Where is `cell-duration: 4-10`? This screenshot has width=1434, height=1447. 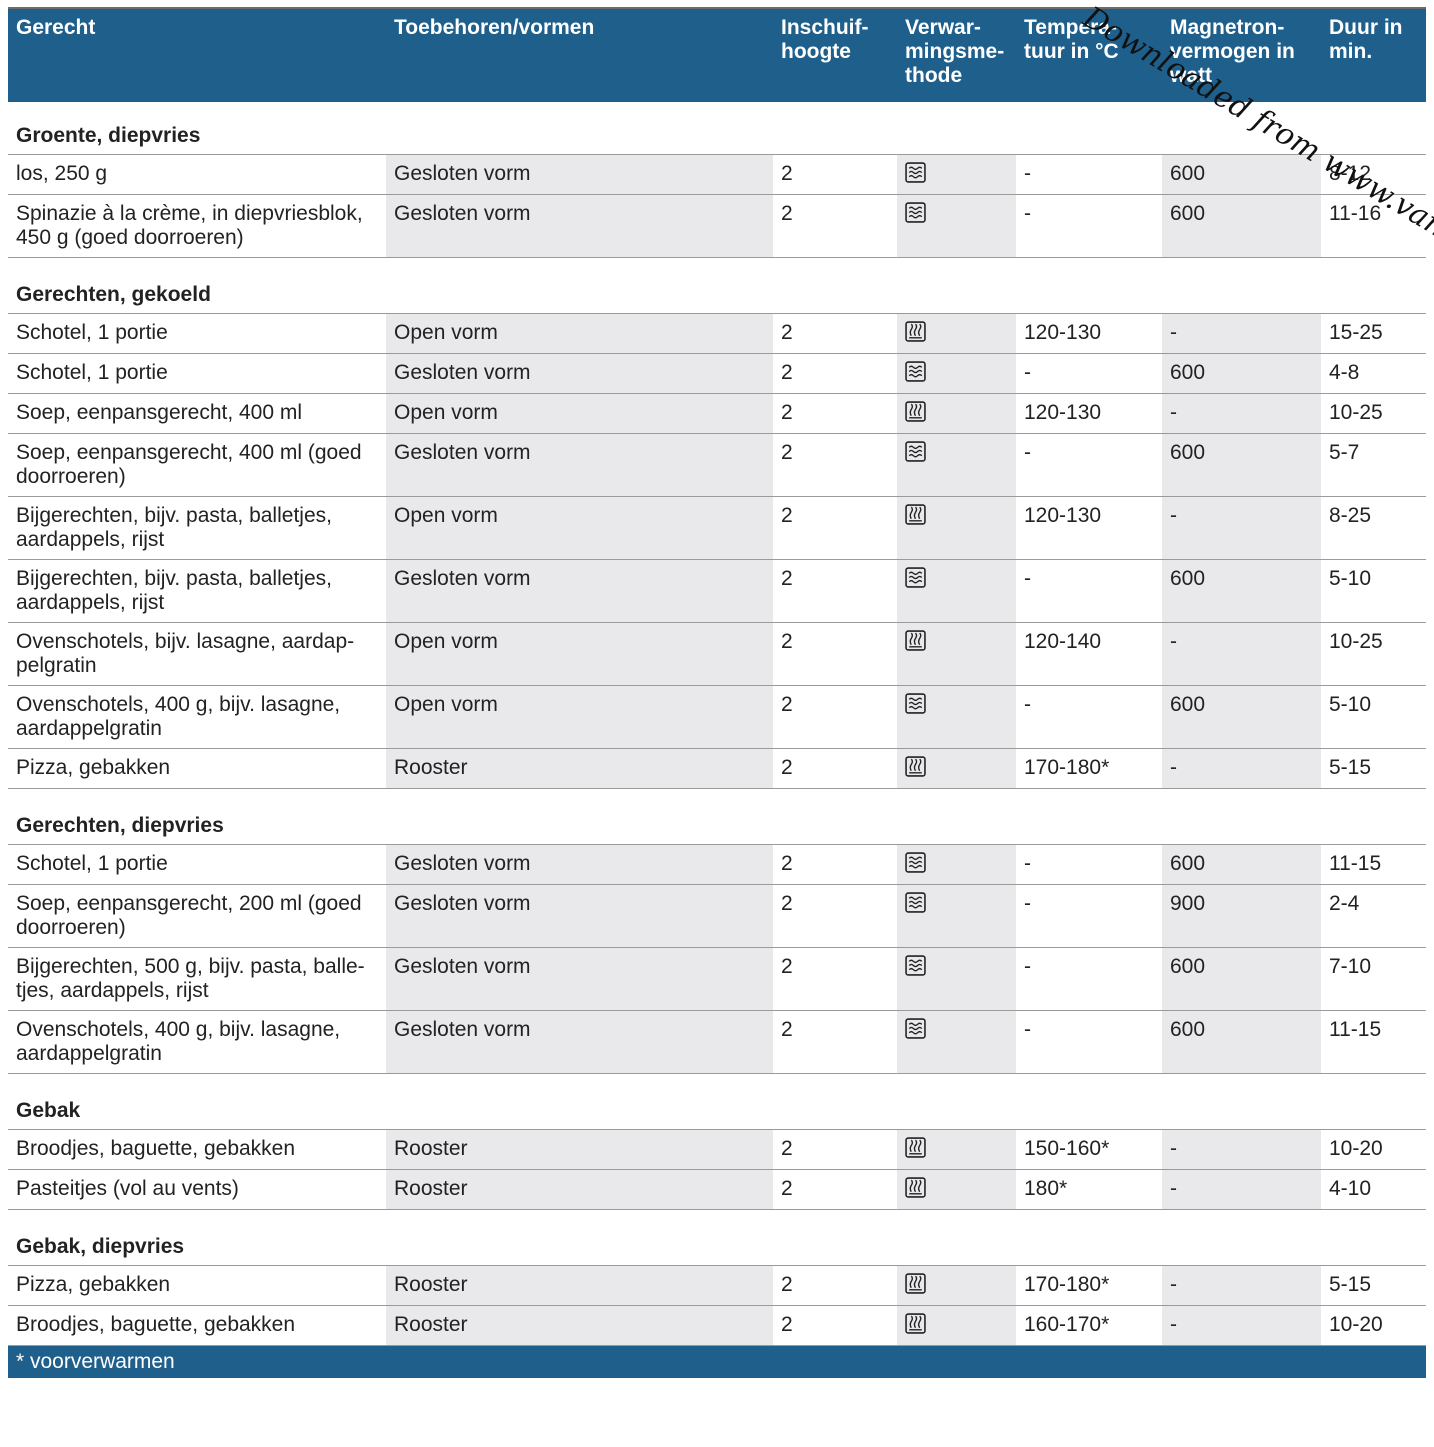 cell-duration: 4-10 is located at coordinates (1373, 1189).